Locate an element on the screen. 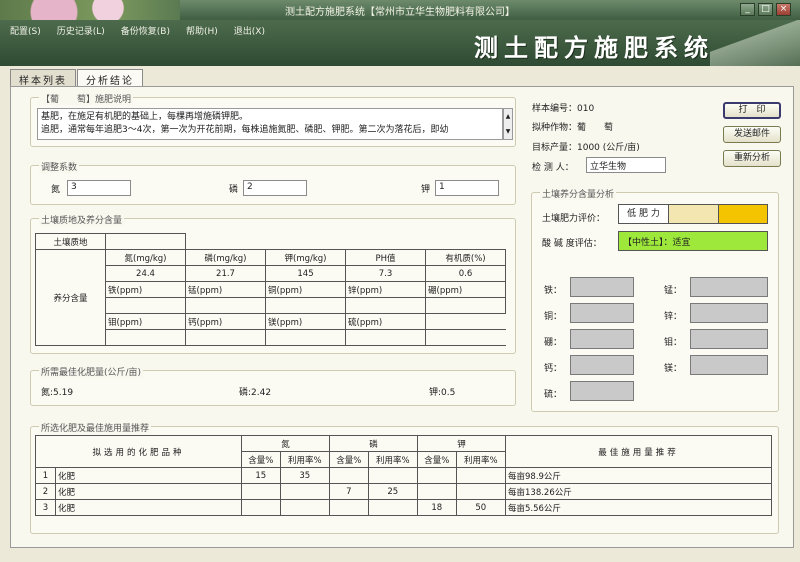  row-n-c: 15 is located at coordinates (261, 475).